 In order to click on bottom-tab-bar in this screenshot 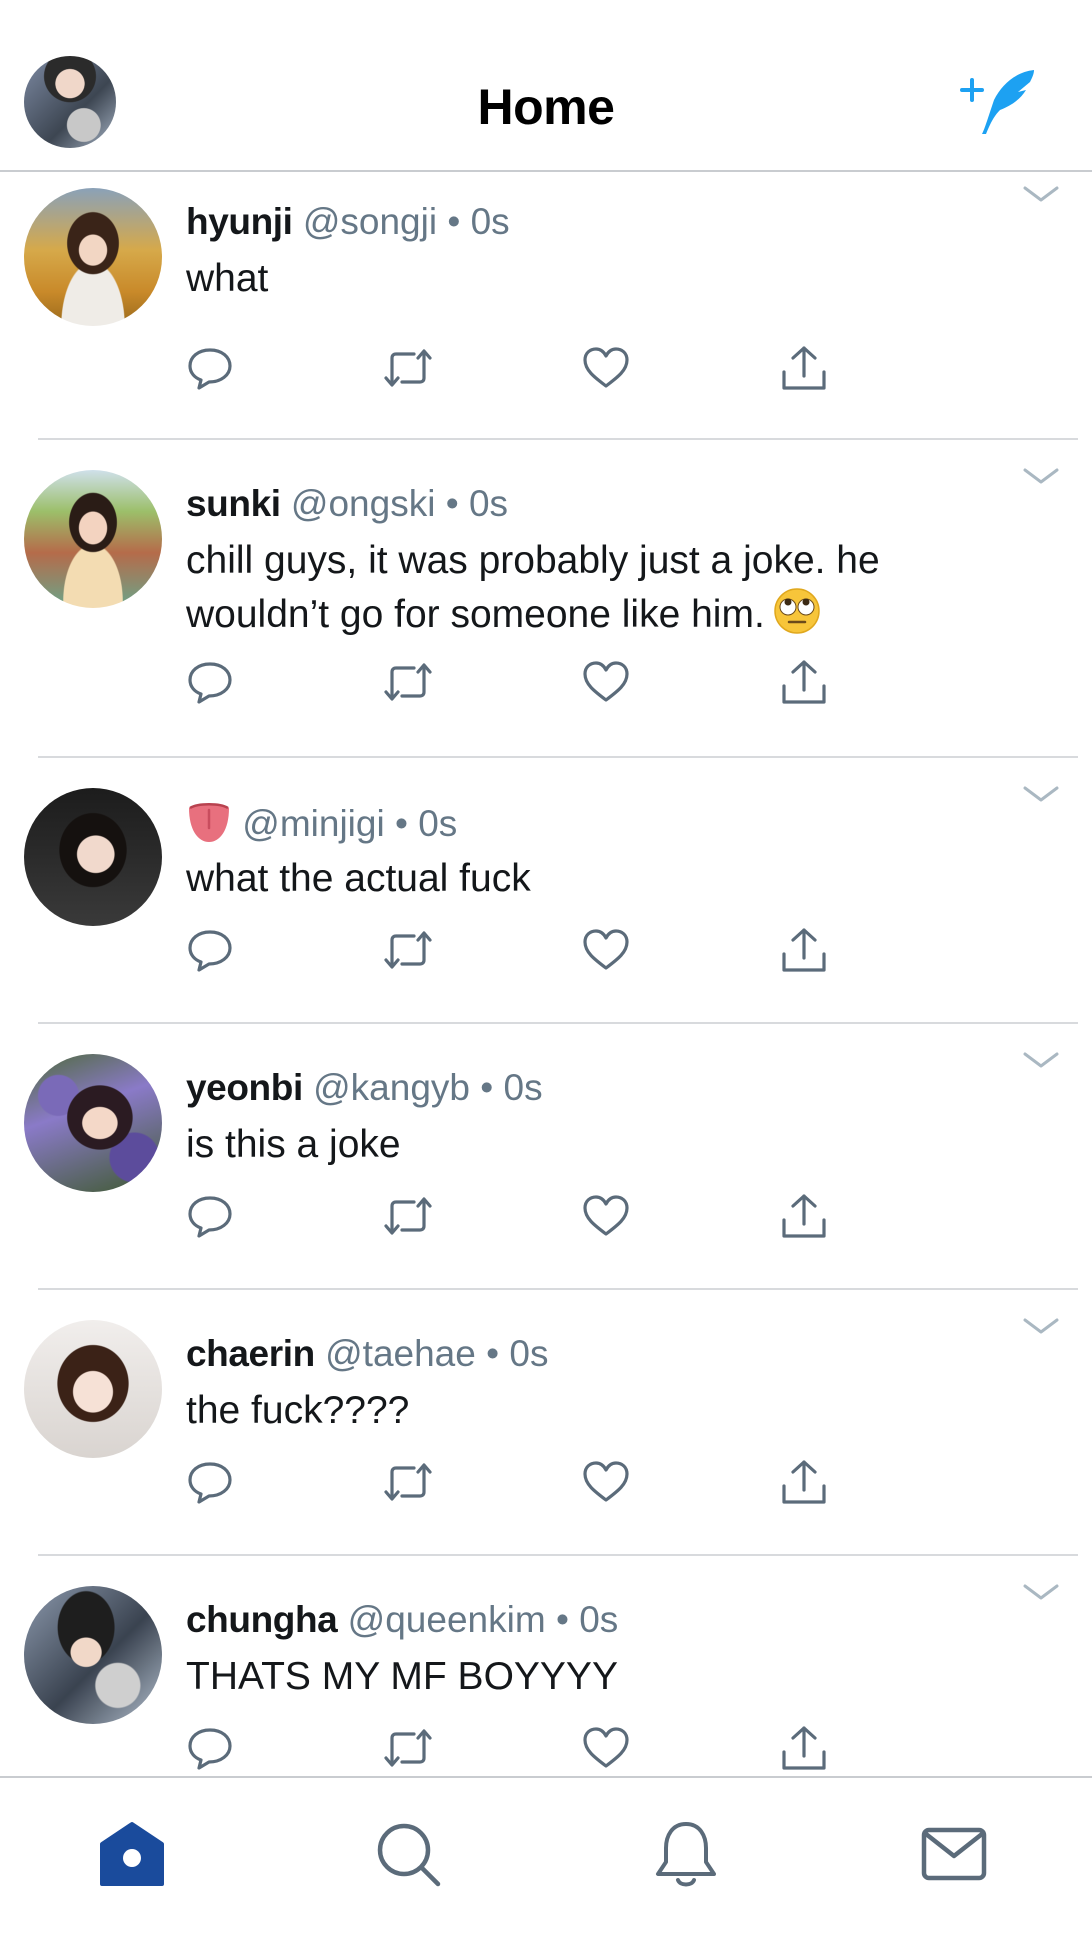, I will do `click(546, 1858)`.